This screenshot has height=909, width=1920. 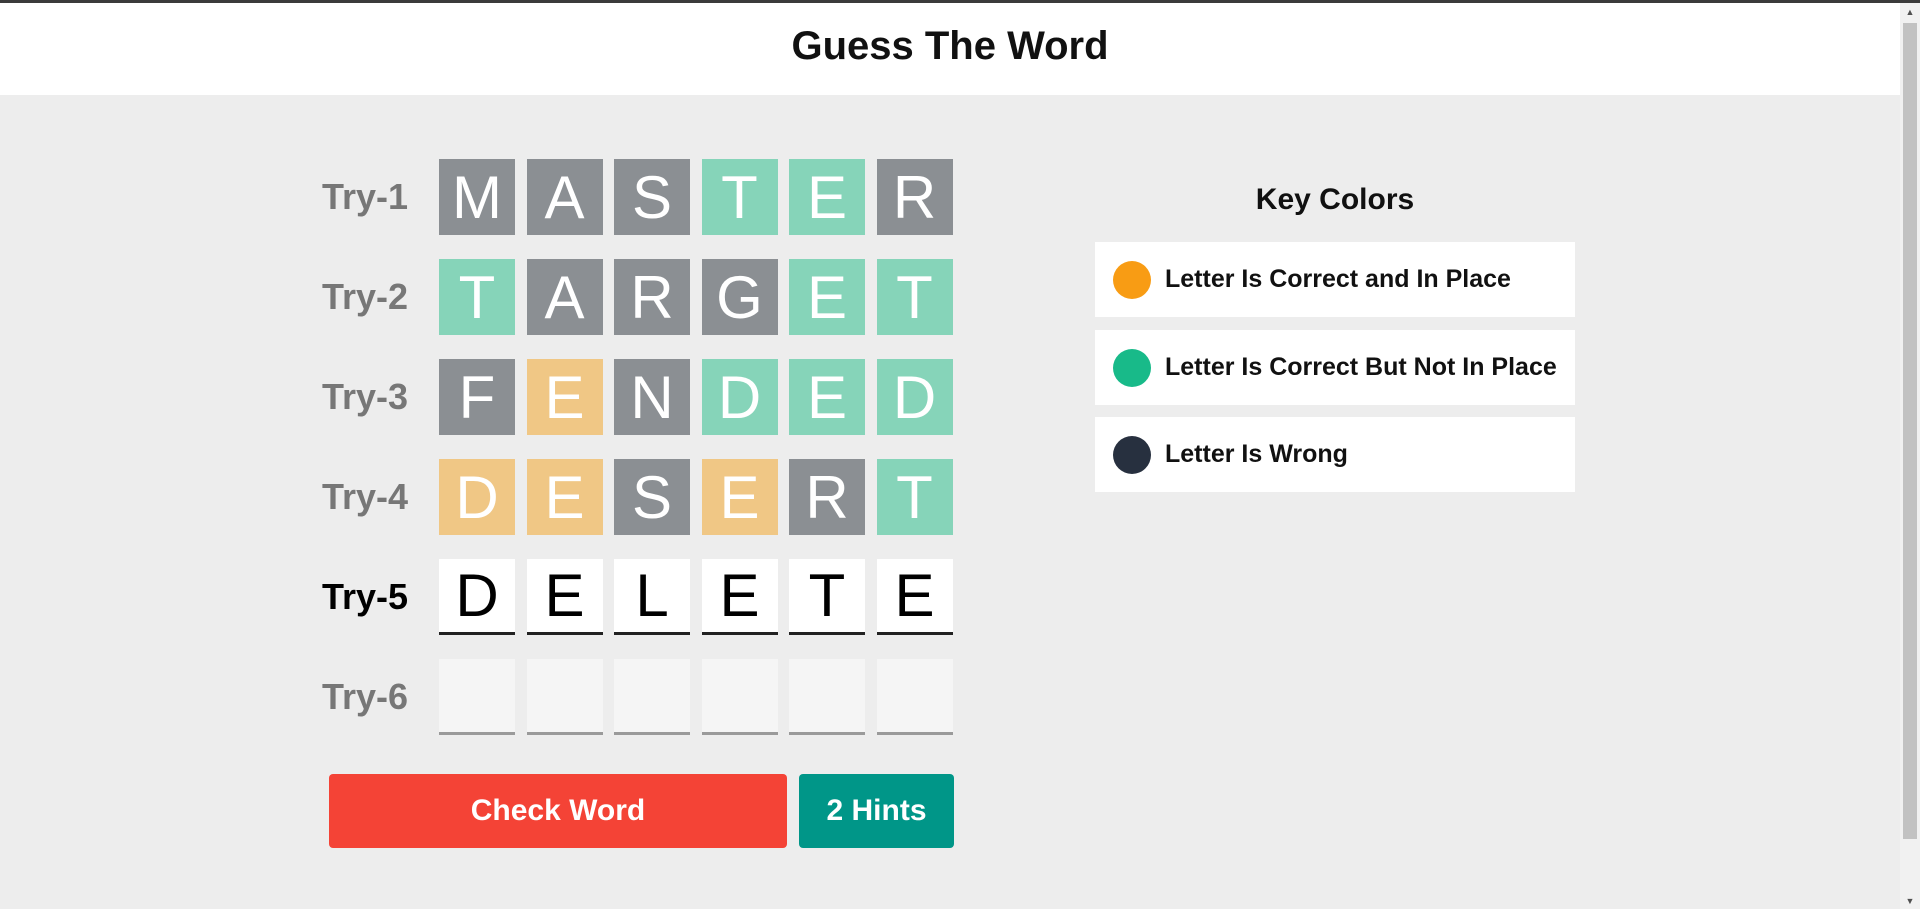 I want to click on key-label: Letter Is Wrong, so click(x=1256, y=454).